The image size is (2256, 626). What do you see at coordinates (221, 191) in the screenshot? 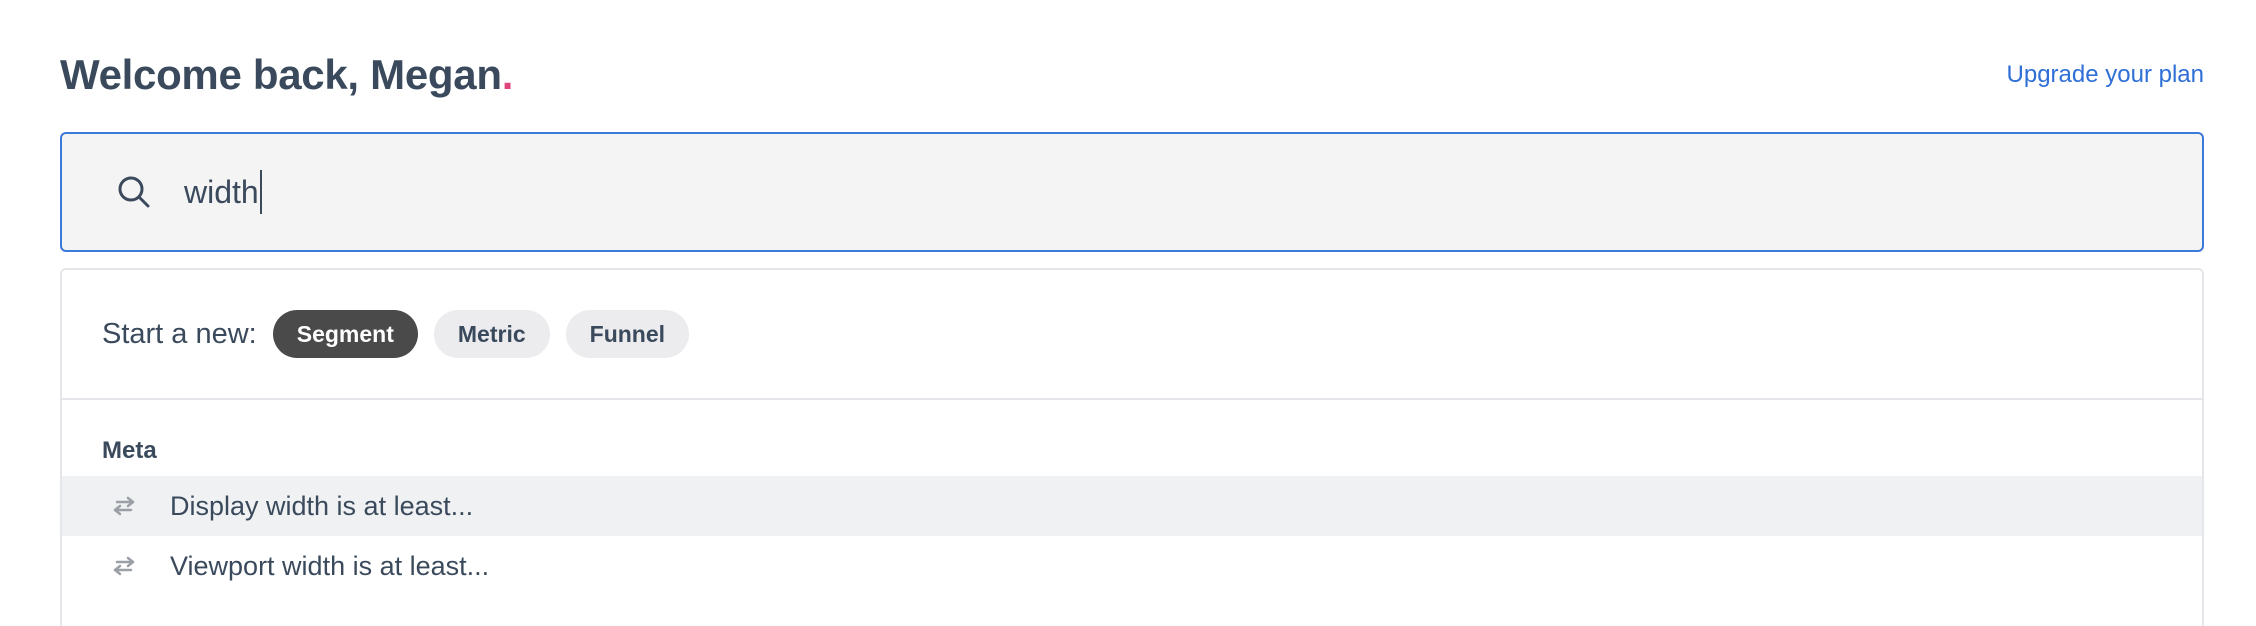
I see `search-input-value: width` at bounding box center [221, 191].